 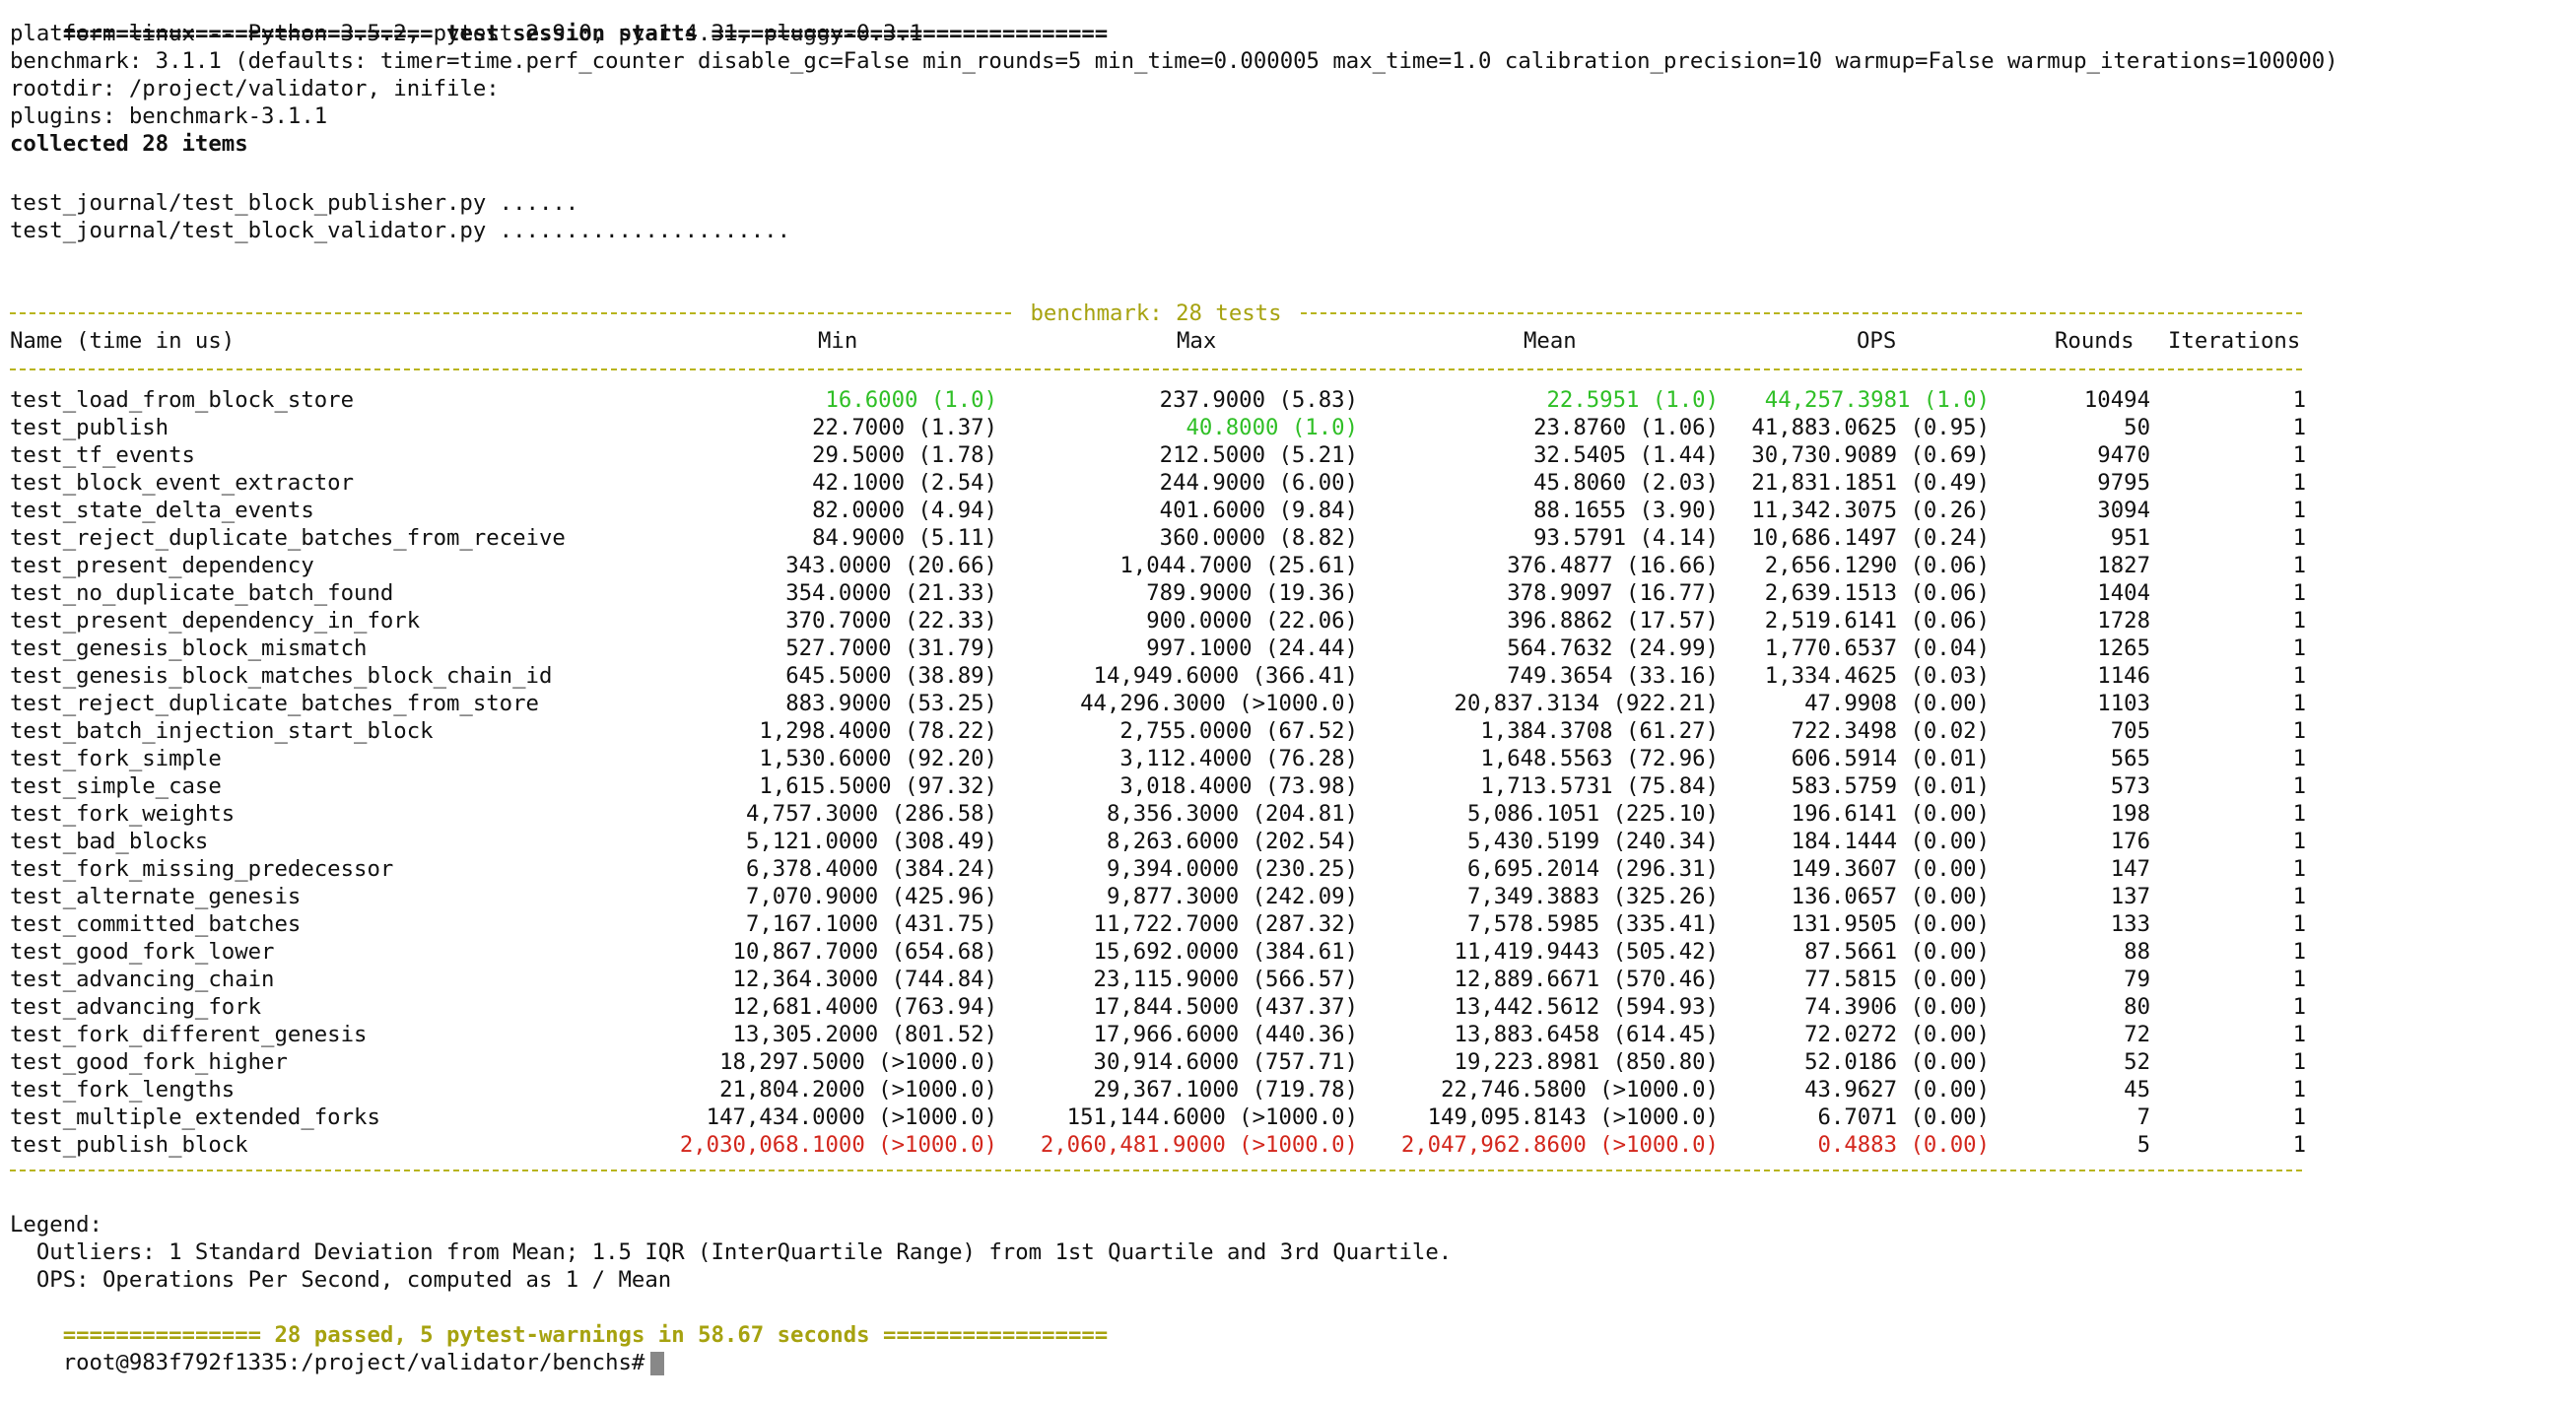 What do you see at coordinates (1238, 786) in the screenshot?
I see `cell-max: 3,018.4000 (73.98)` at bounding box center [1238, 786].